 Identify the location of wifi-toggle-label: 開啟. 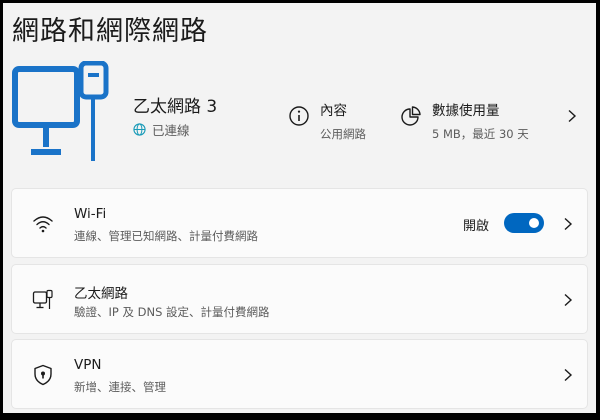
(476, 226).